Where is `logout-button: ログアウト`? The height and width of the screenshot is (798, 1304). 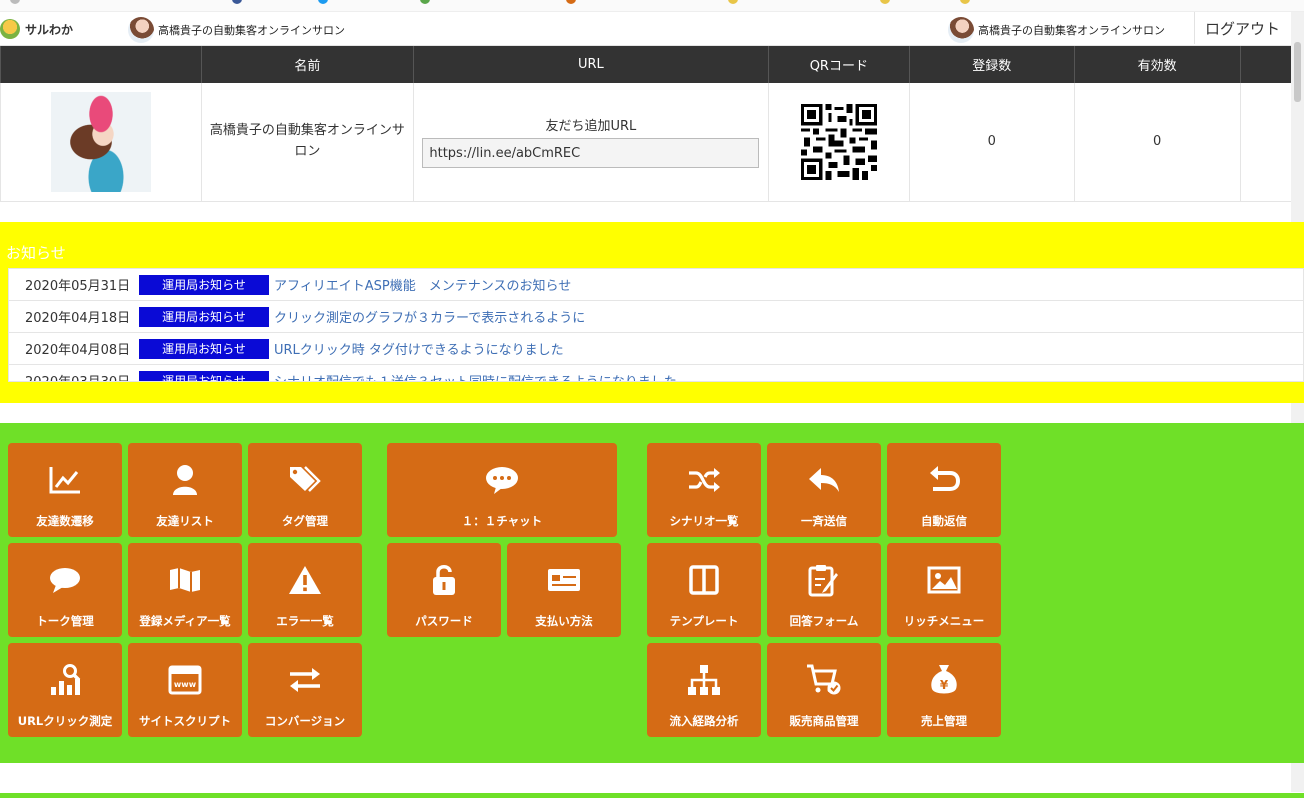 logout-button: ログアウト is located at coordinates (1242, 28).